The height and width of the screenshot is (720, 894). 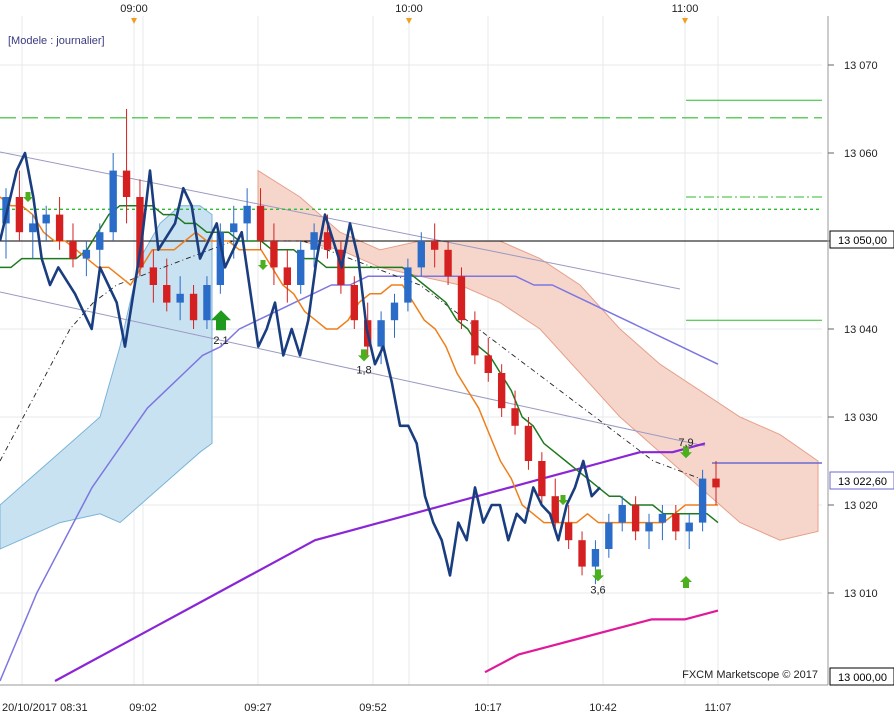 I want to click on price-tick-label: 13 030, so click(x=861, y=418).